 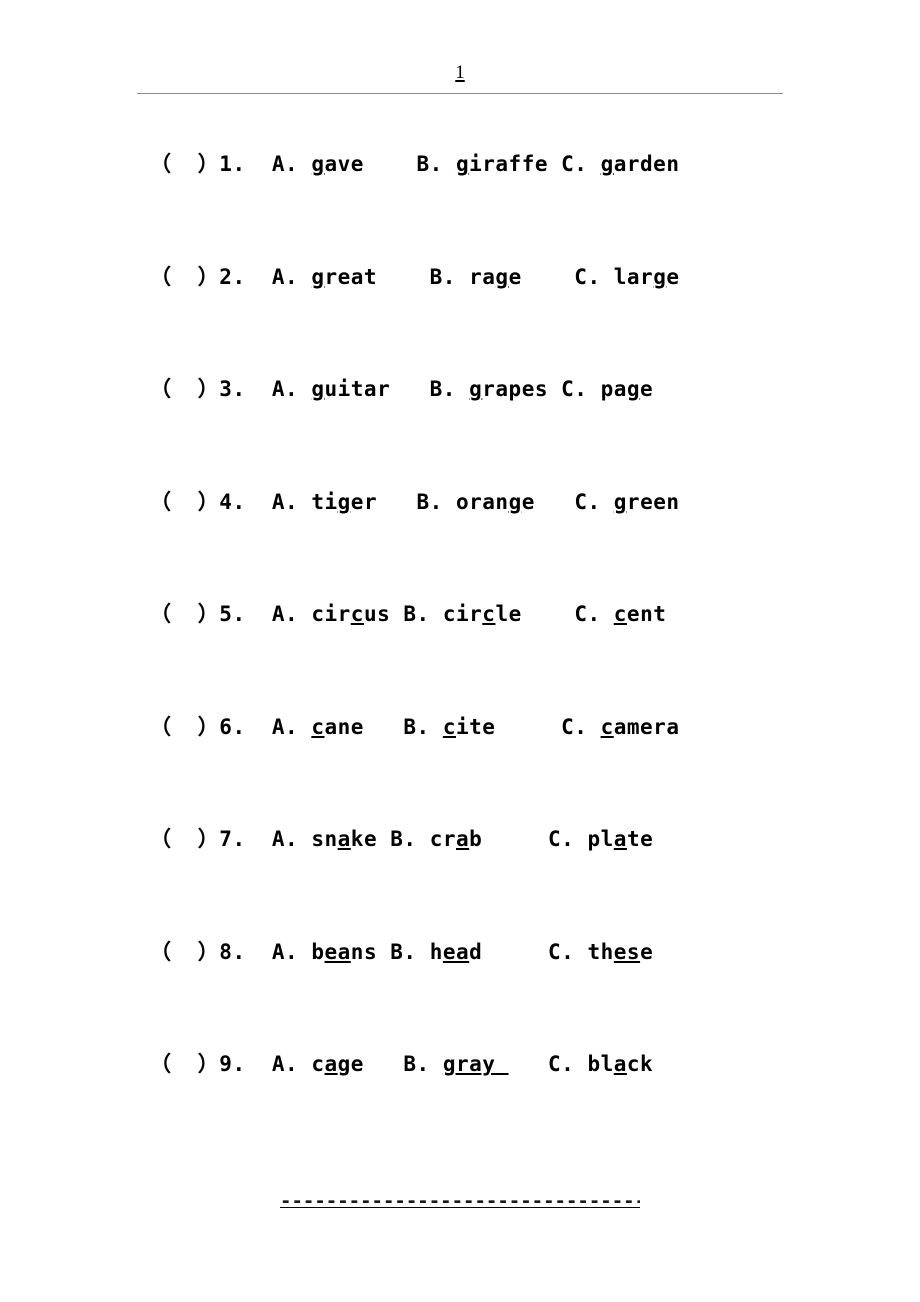 What do you see at coordinates (344, 726) in the screenshot?
I see `word-suffix: ane` at bounding box center [344, 726].